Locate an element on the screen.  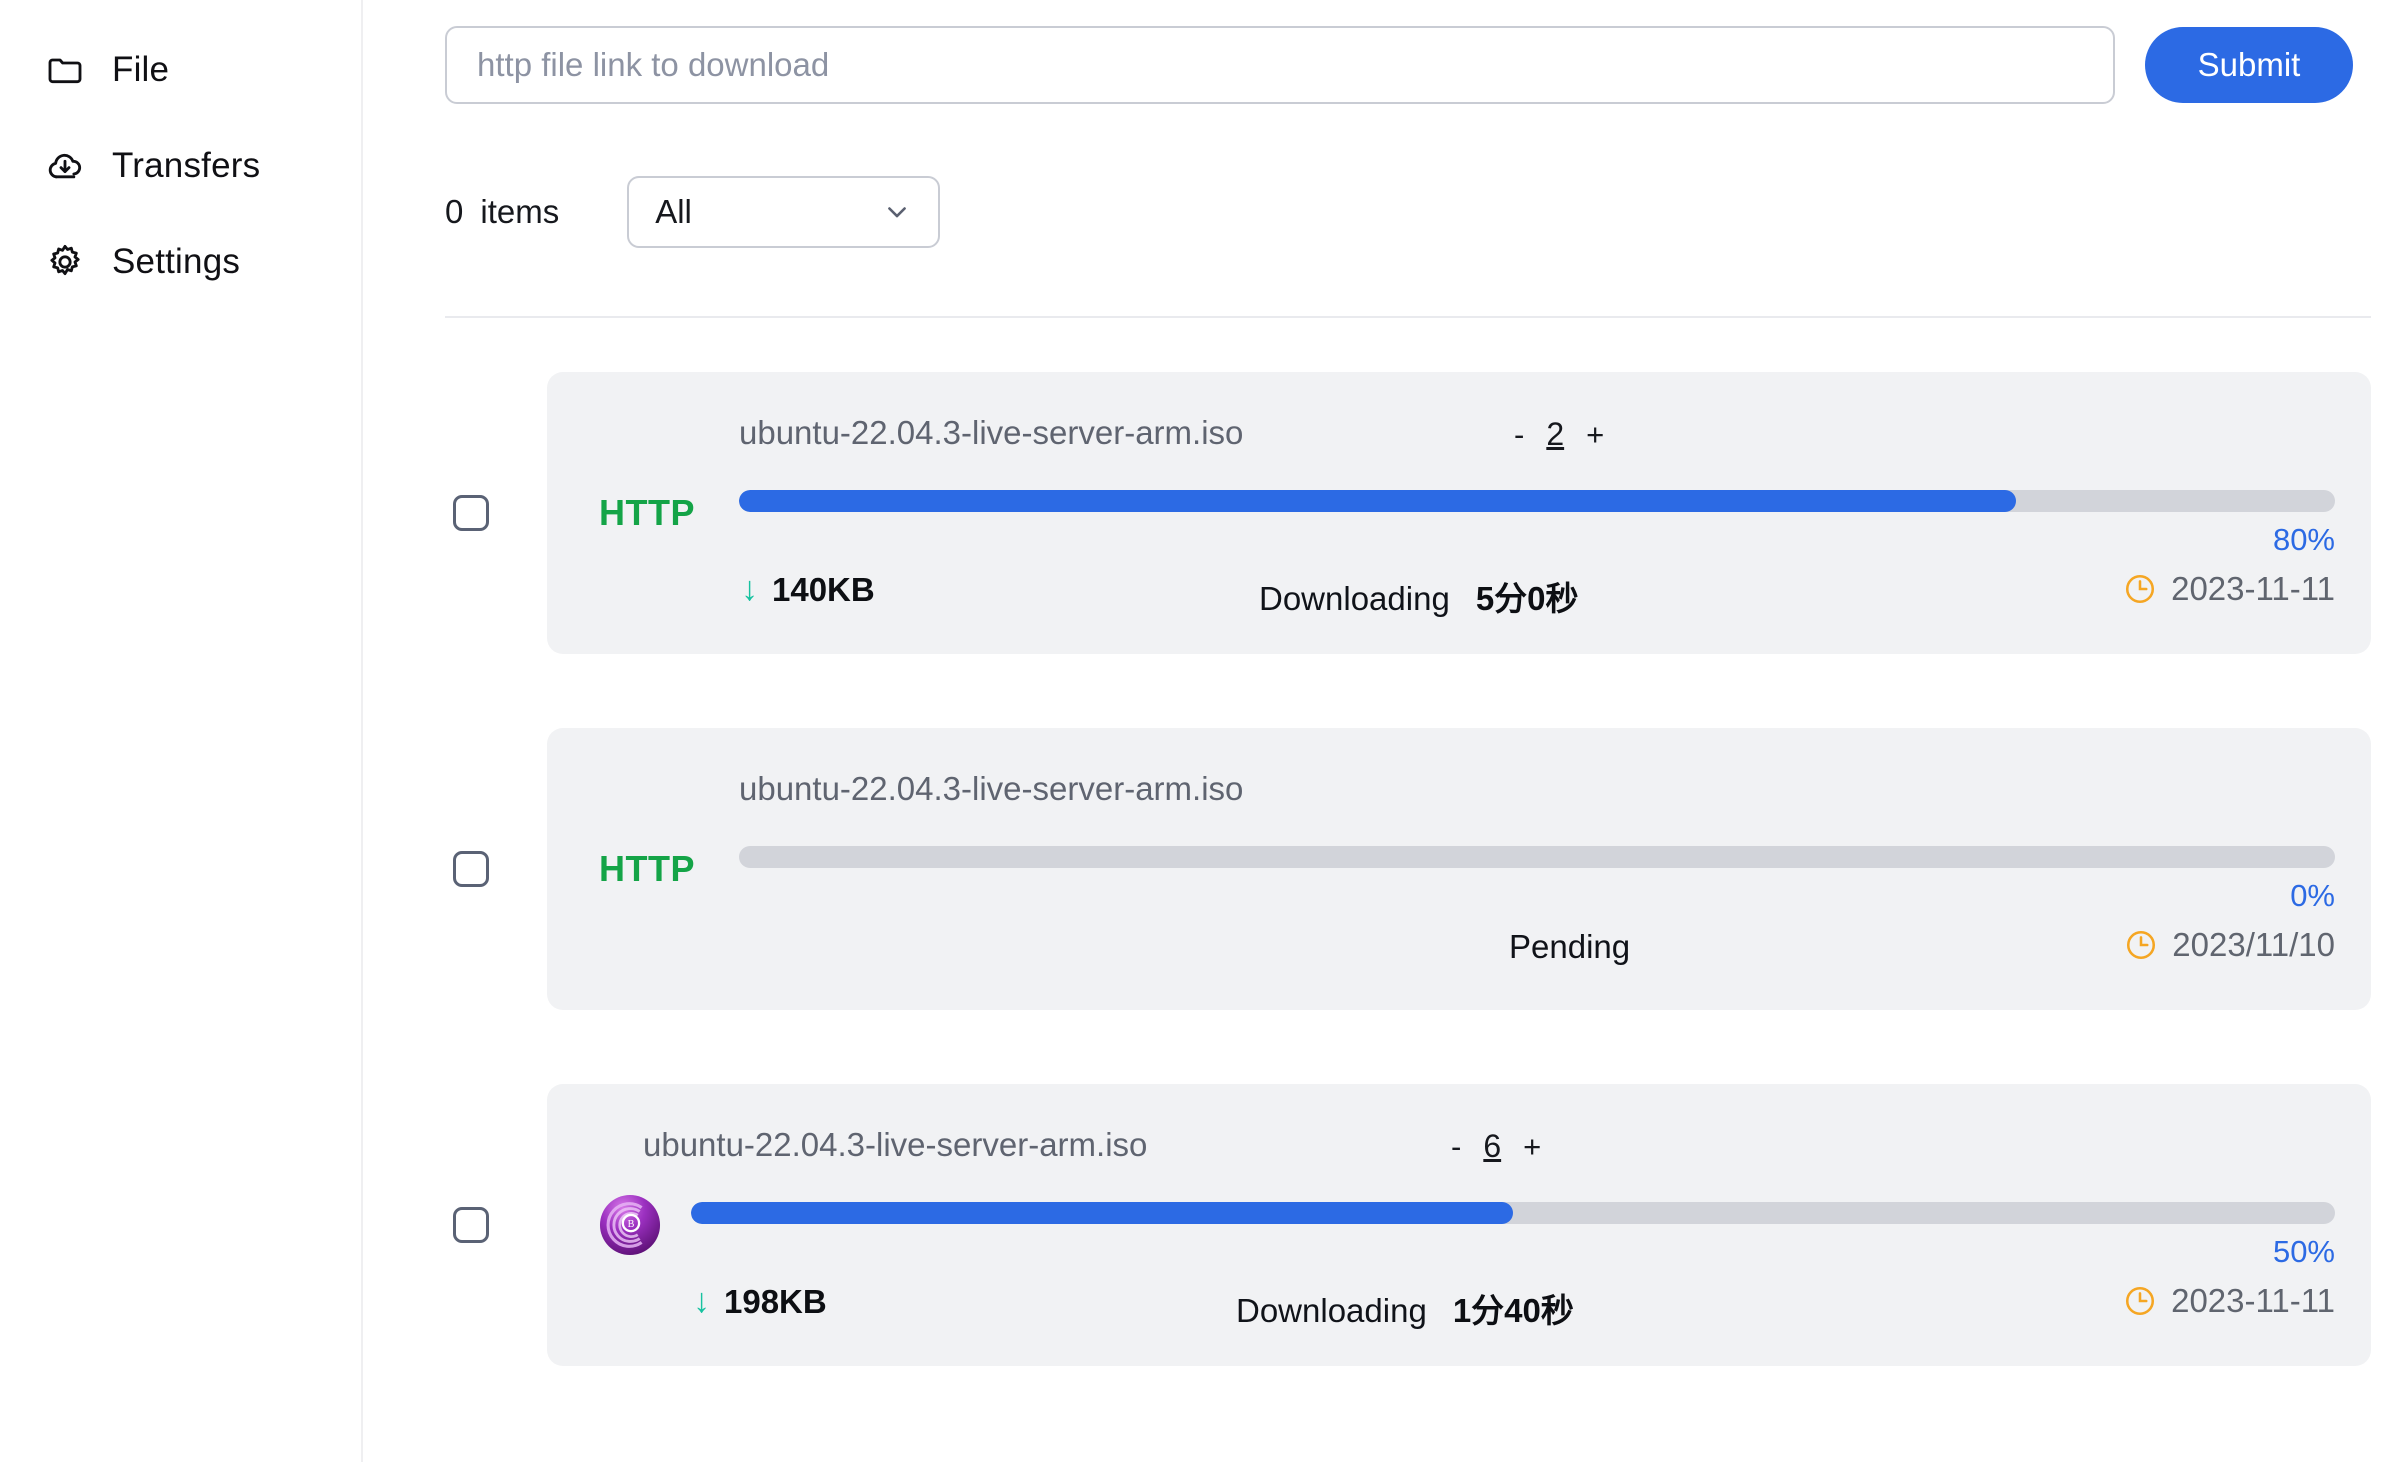
sidebar-item-settings: Settings is located at coordinates (180, 262).